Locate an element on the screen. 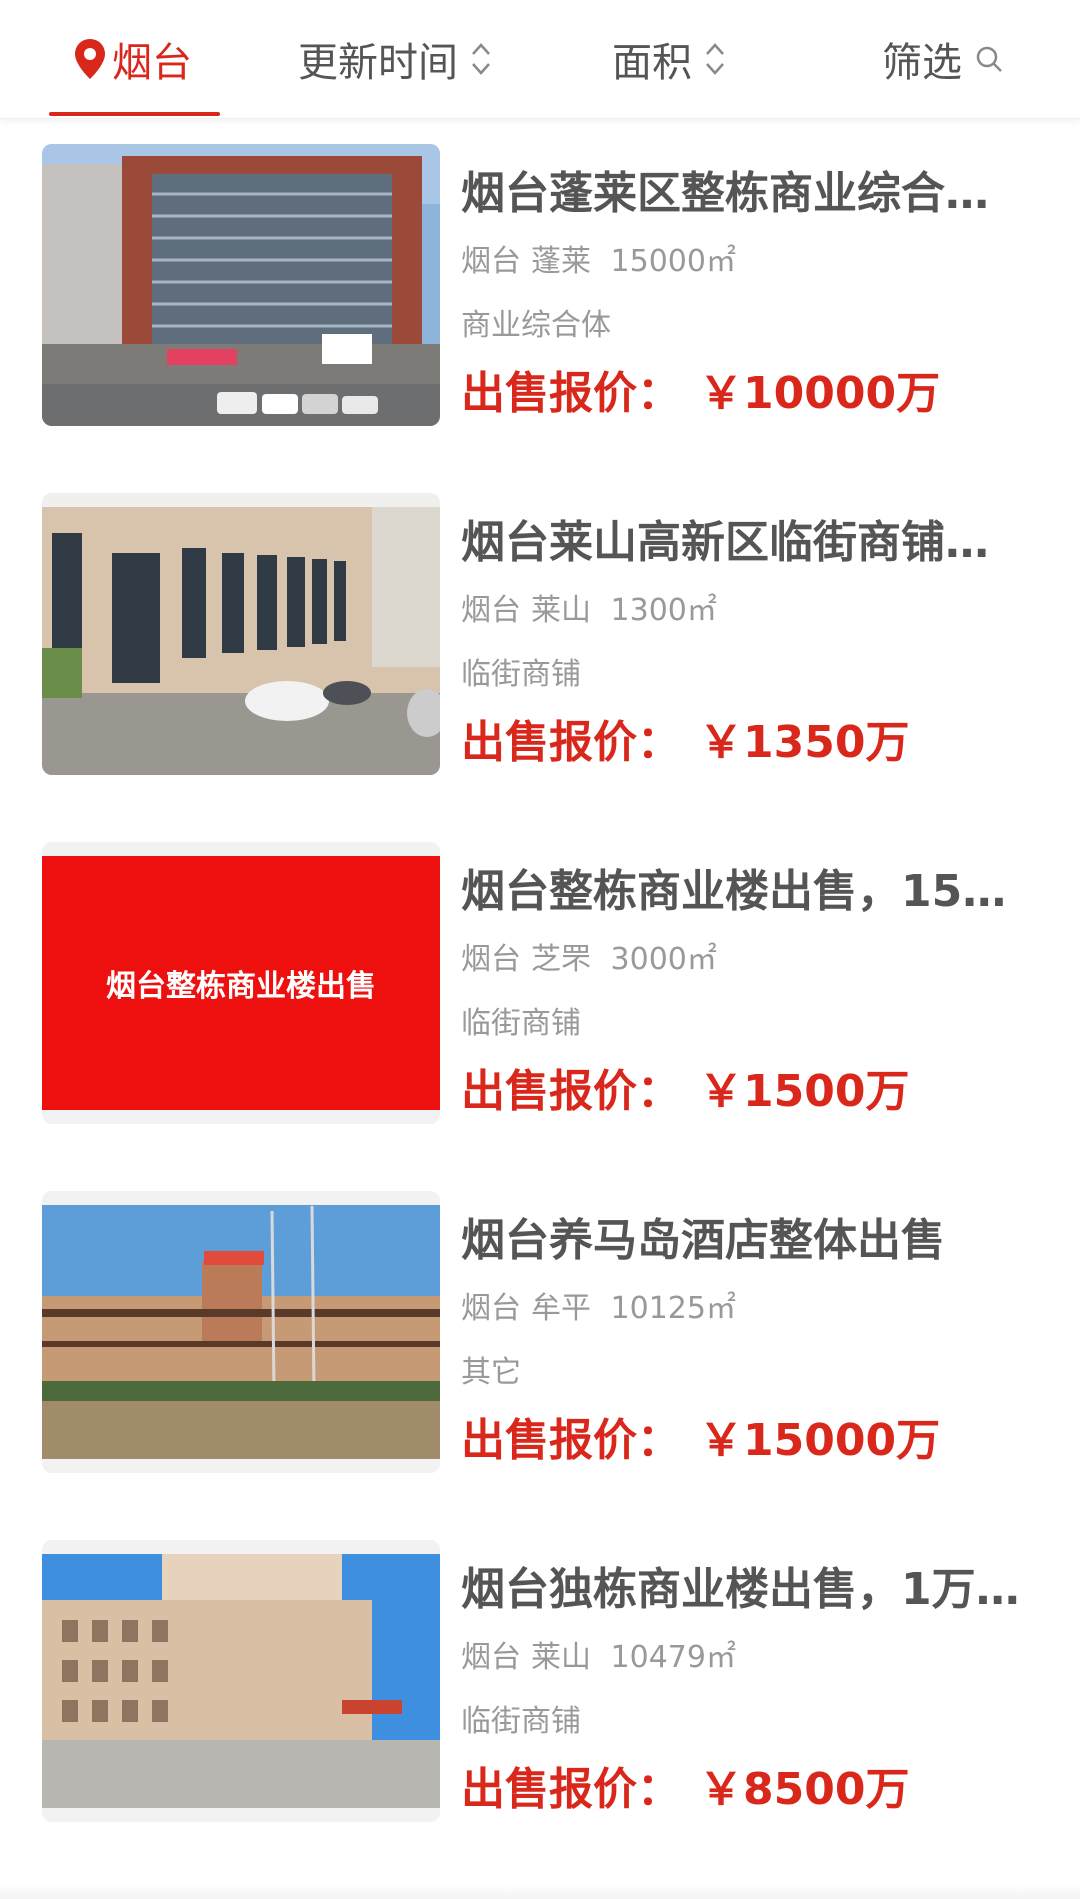 The image size is (1080, 1899). listing-thumbnail: 烟台整栋商业楼出售 is located at coordinates (241, 983).